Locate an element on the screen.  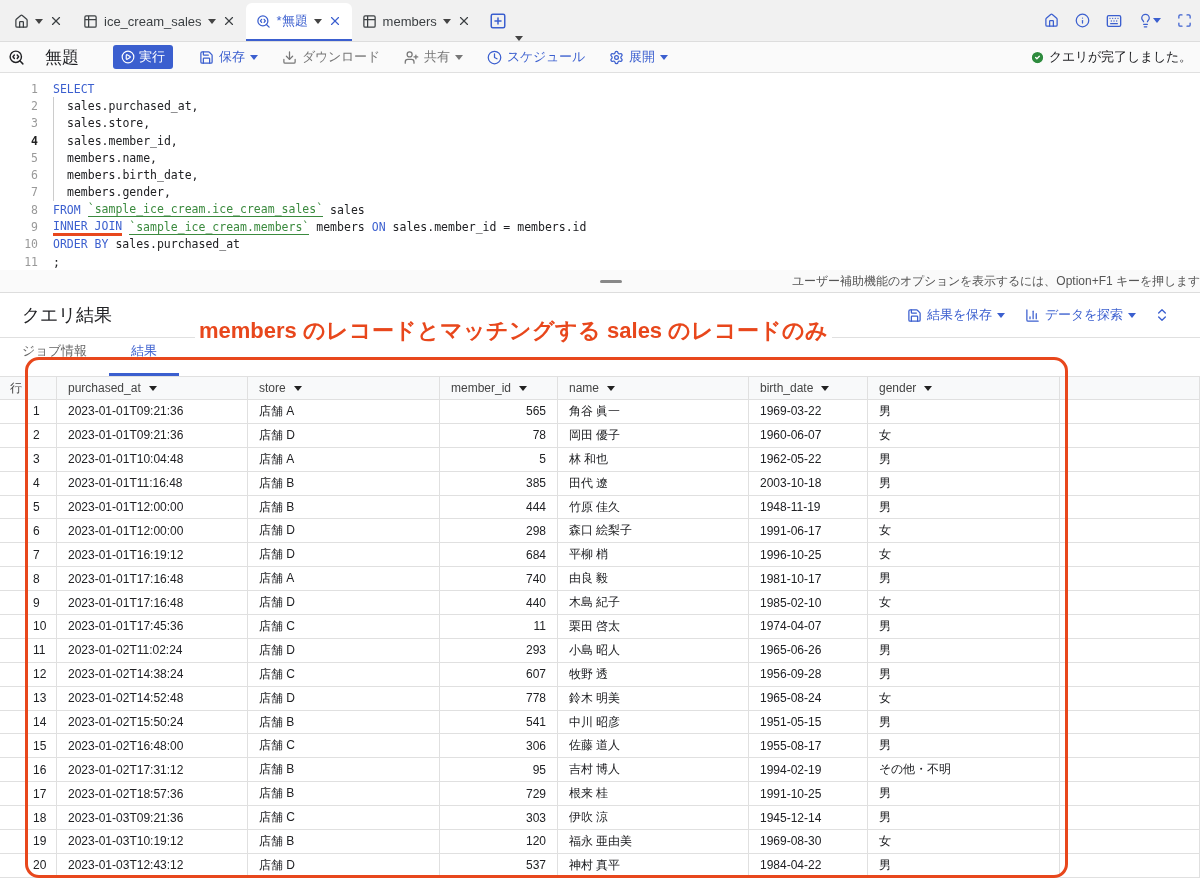
fullscreen-icon is located at coordinates (1184, 20).